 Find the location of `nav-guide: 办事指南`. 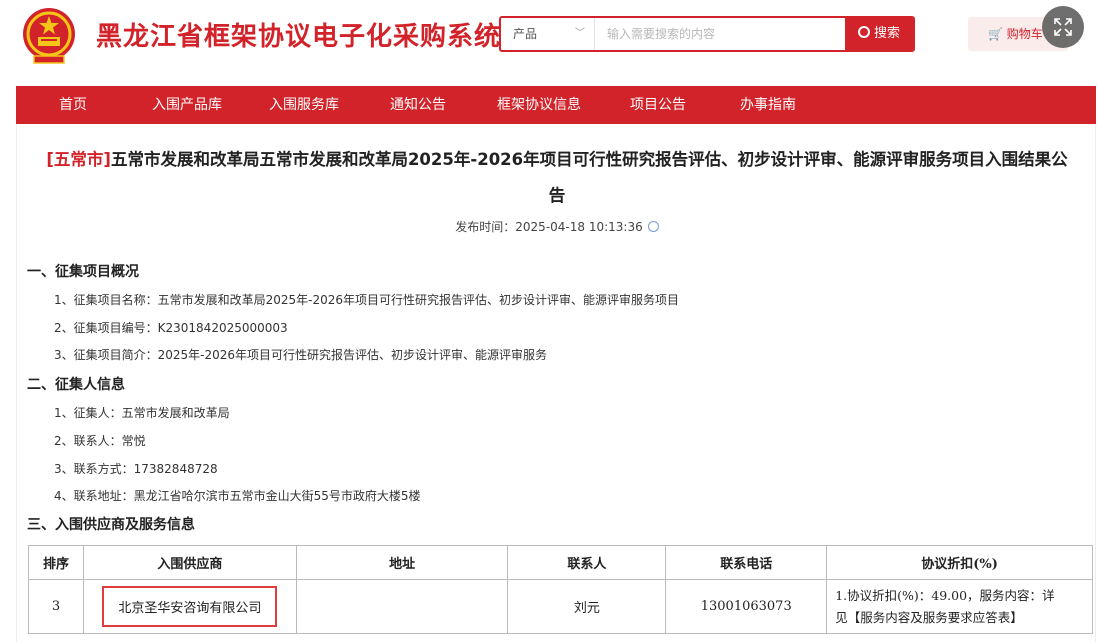

nav-guide: 办事指南 is located at coordinates (768, 105).